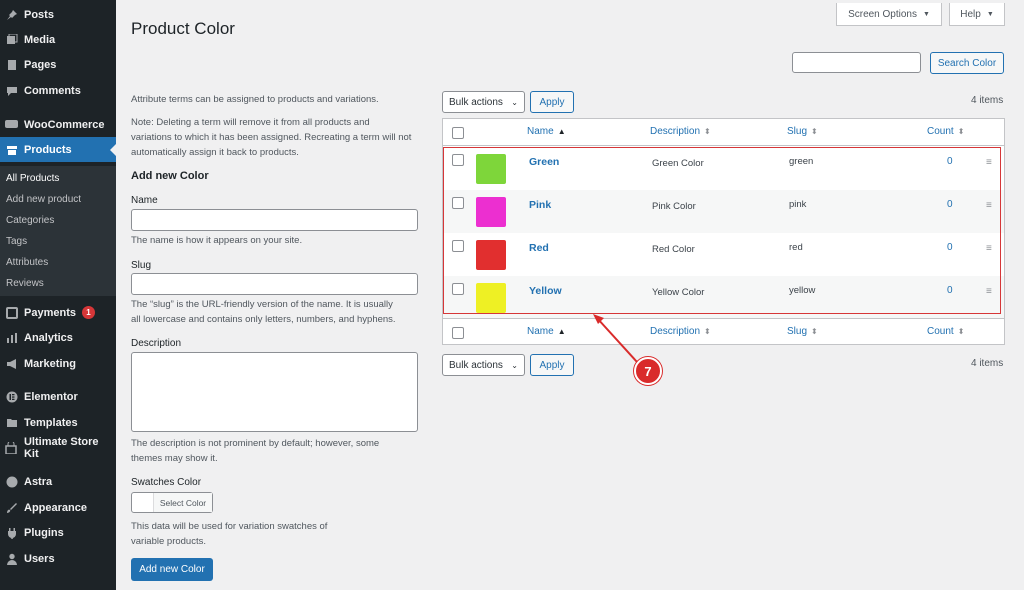 Image resolution: width=1024 pixels, height=590 pixels. What do you see at coordinates (32, 178) in the screenshot?
I see `submenu-all-products: All Products` at bounding box center [32, 178].